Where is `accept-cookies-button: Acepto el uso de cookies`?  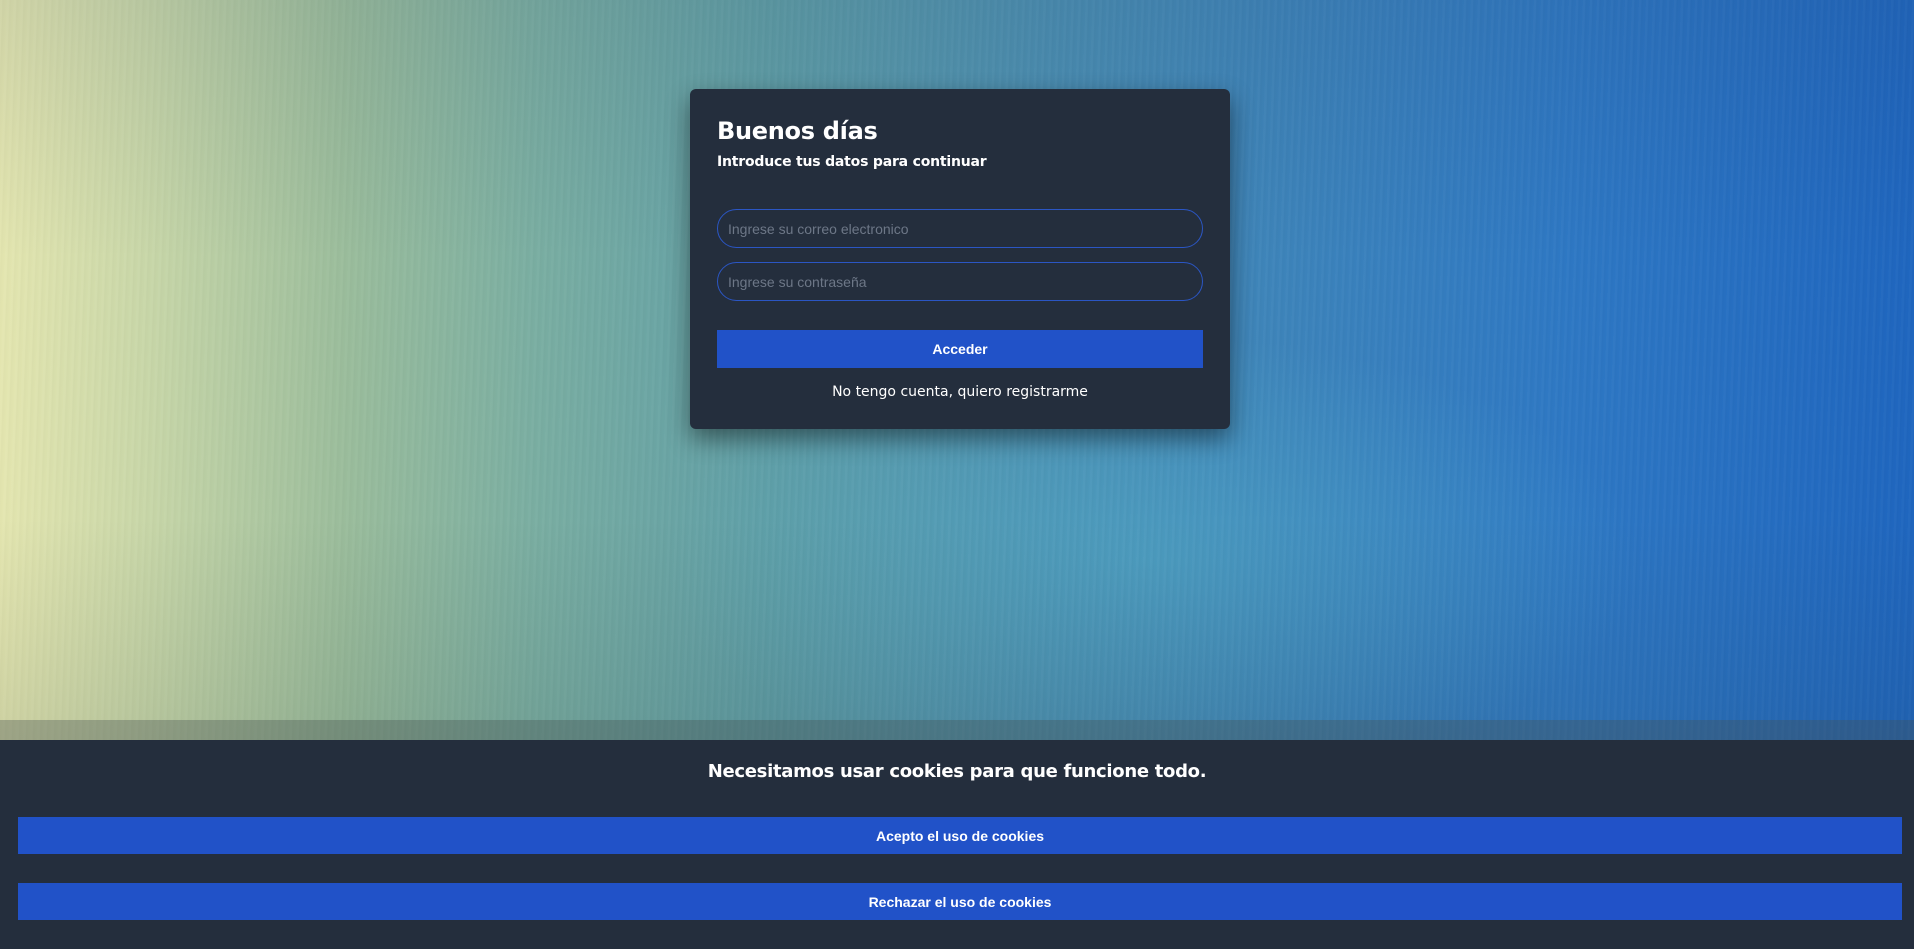
accept-cookies-button: Acepto el uso de cookies is located at coordinates (960, 835).